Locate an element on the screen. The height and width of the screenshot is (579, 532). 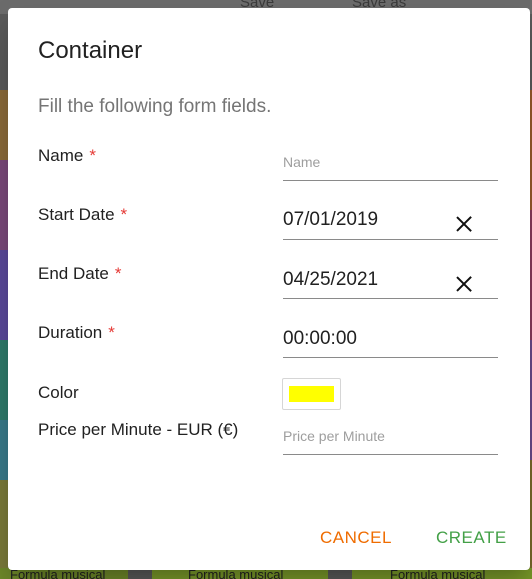
start-date-label: Start Date * is located at coordinates (83, 214).